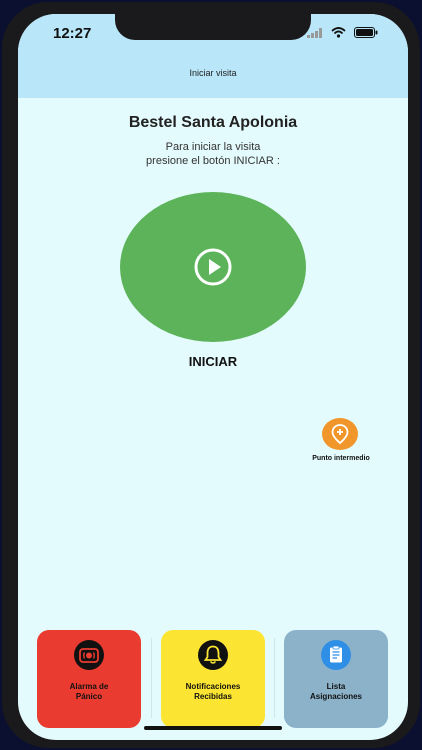 The height and width of the screenshot is (750, 422). What do you see at coordinates (213, 361) in the screenshot?
I see `start-label: INICIAR` at bounding box center [213, 361].